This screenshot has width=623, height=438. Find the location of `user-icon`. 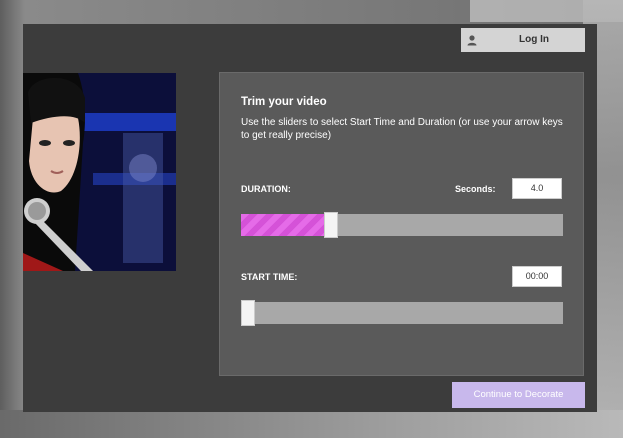

user-icon is located at coordinates (472, 40).